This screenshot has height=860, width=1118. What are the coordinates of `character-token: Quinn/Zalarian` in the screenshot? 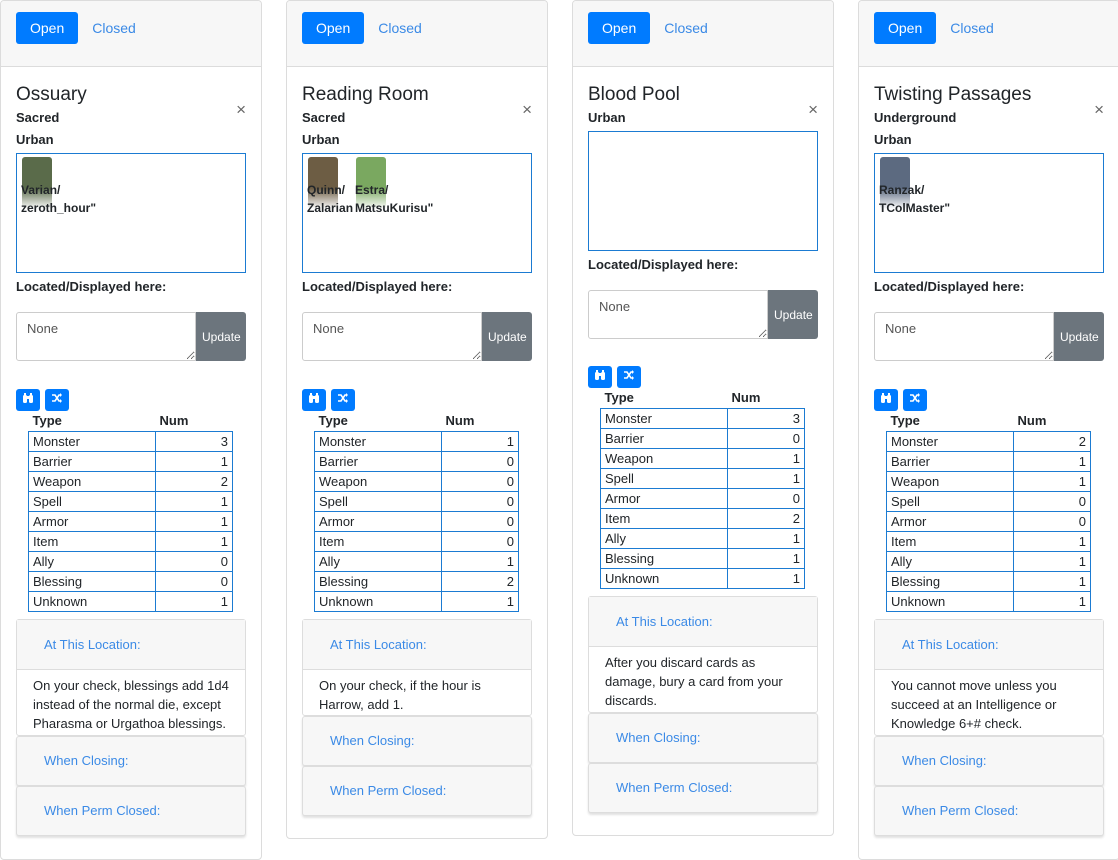 It's located at (331, 186).